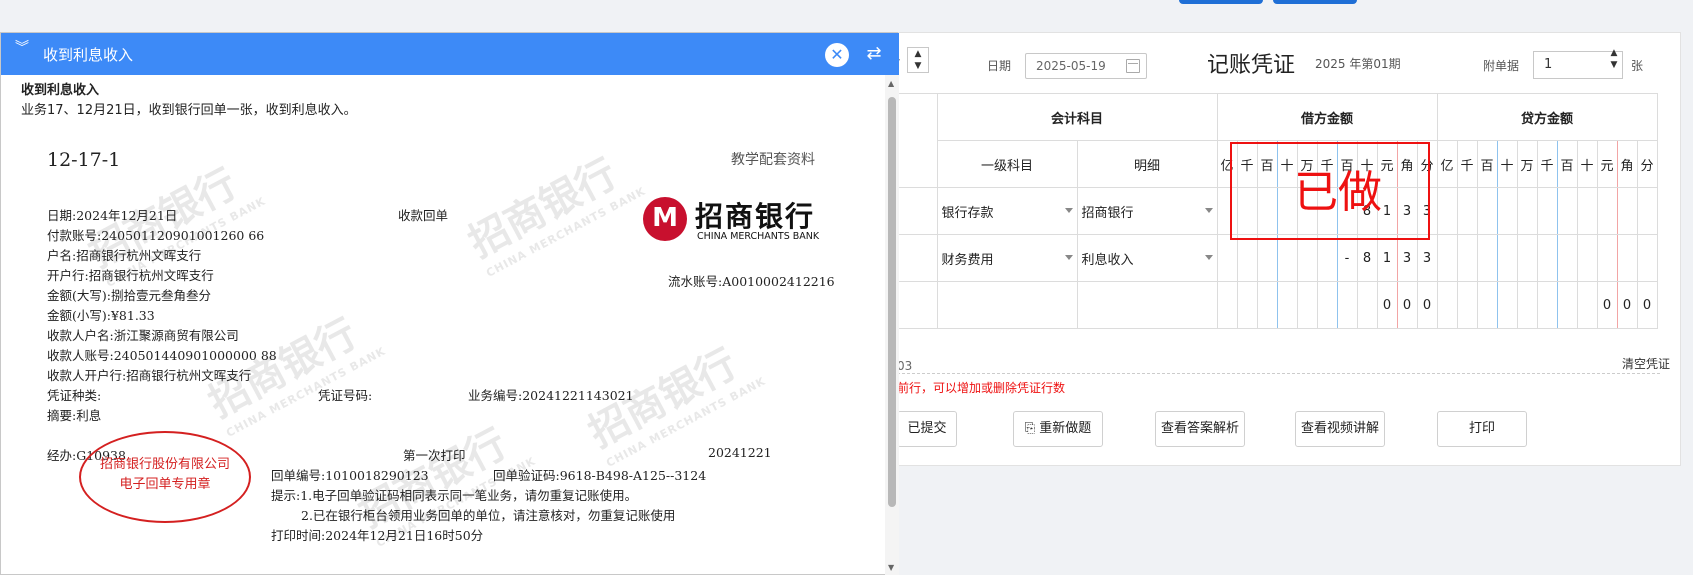 Image resolution: width=1693 pixels, height=575 pixels. What do you see at coordinates (1548, 64) in the screenshot?
I see `attach-value: 1` at bounding box center [1548, 64].